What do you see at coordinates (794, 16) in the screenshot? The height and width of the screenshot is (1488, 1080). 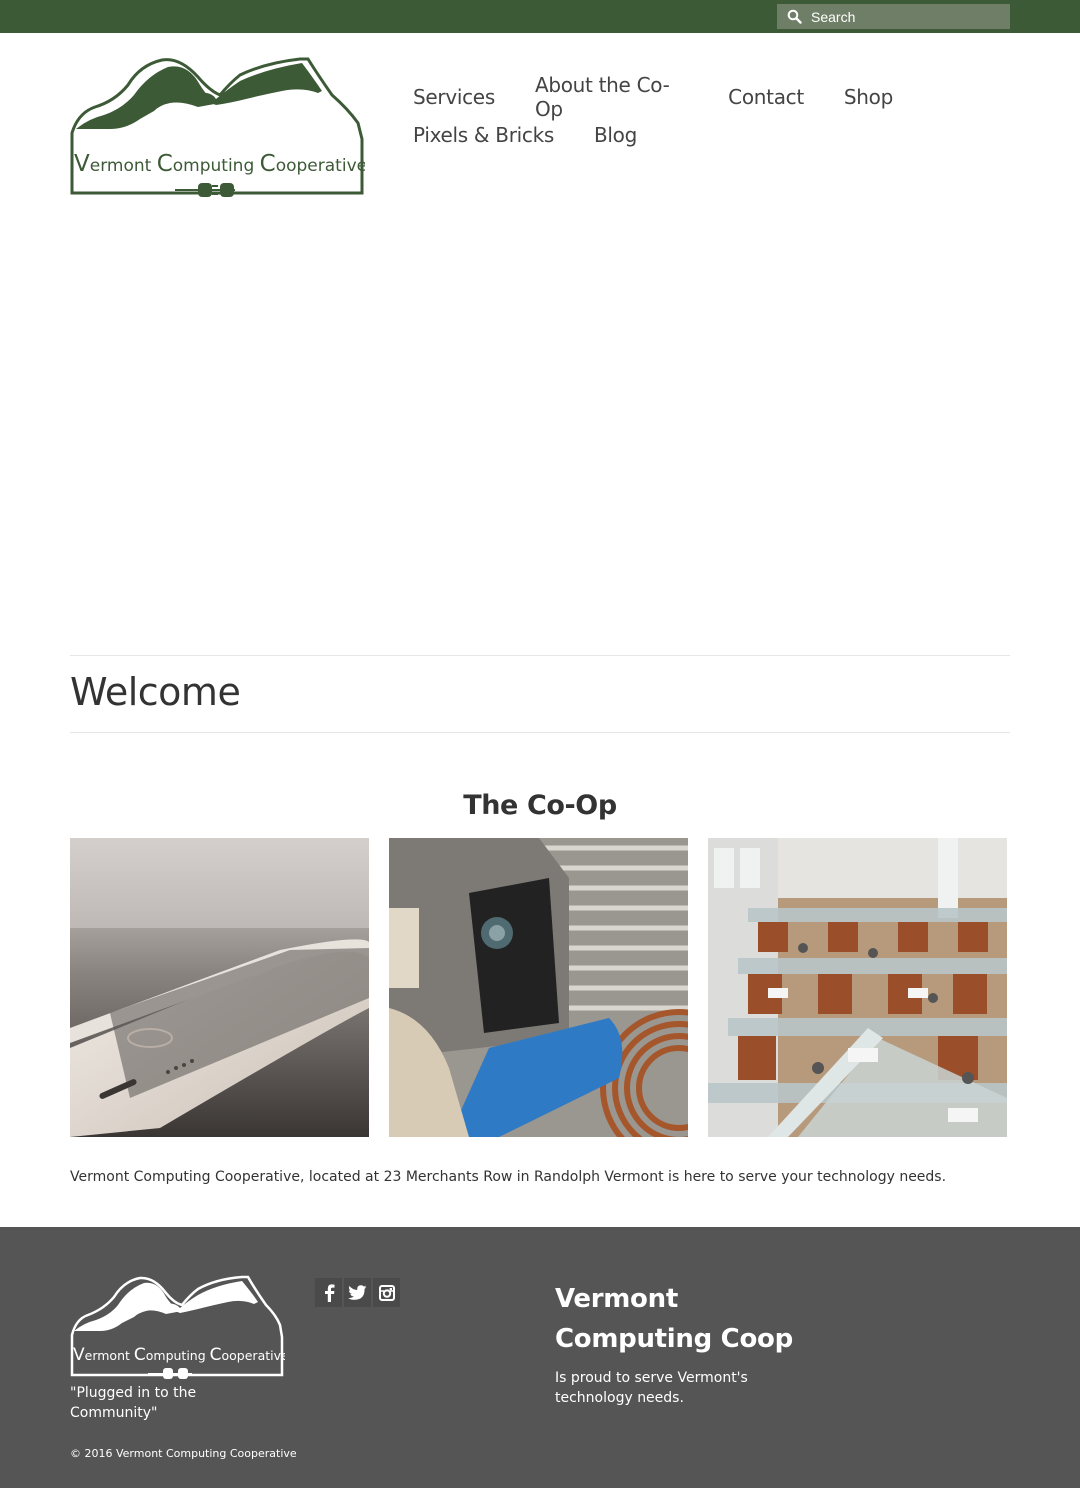 I see `search-icon` at bounding box center [794, 16].